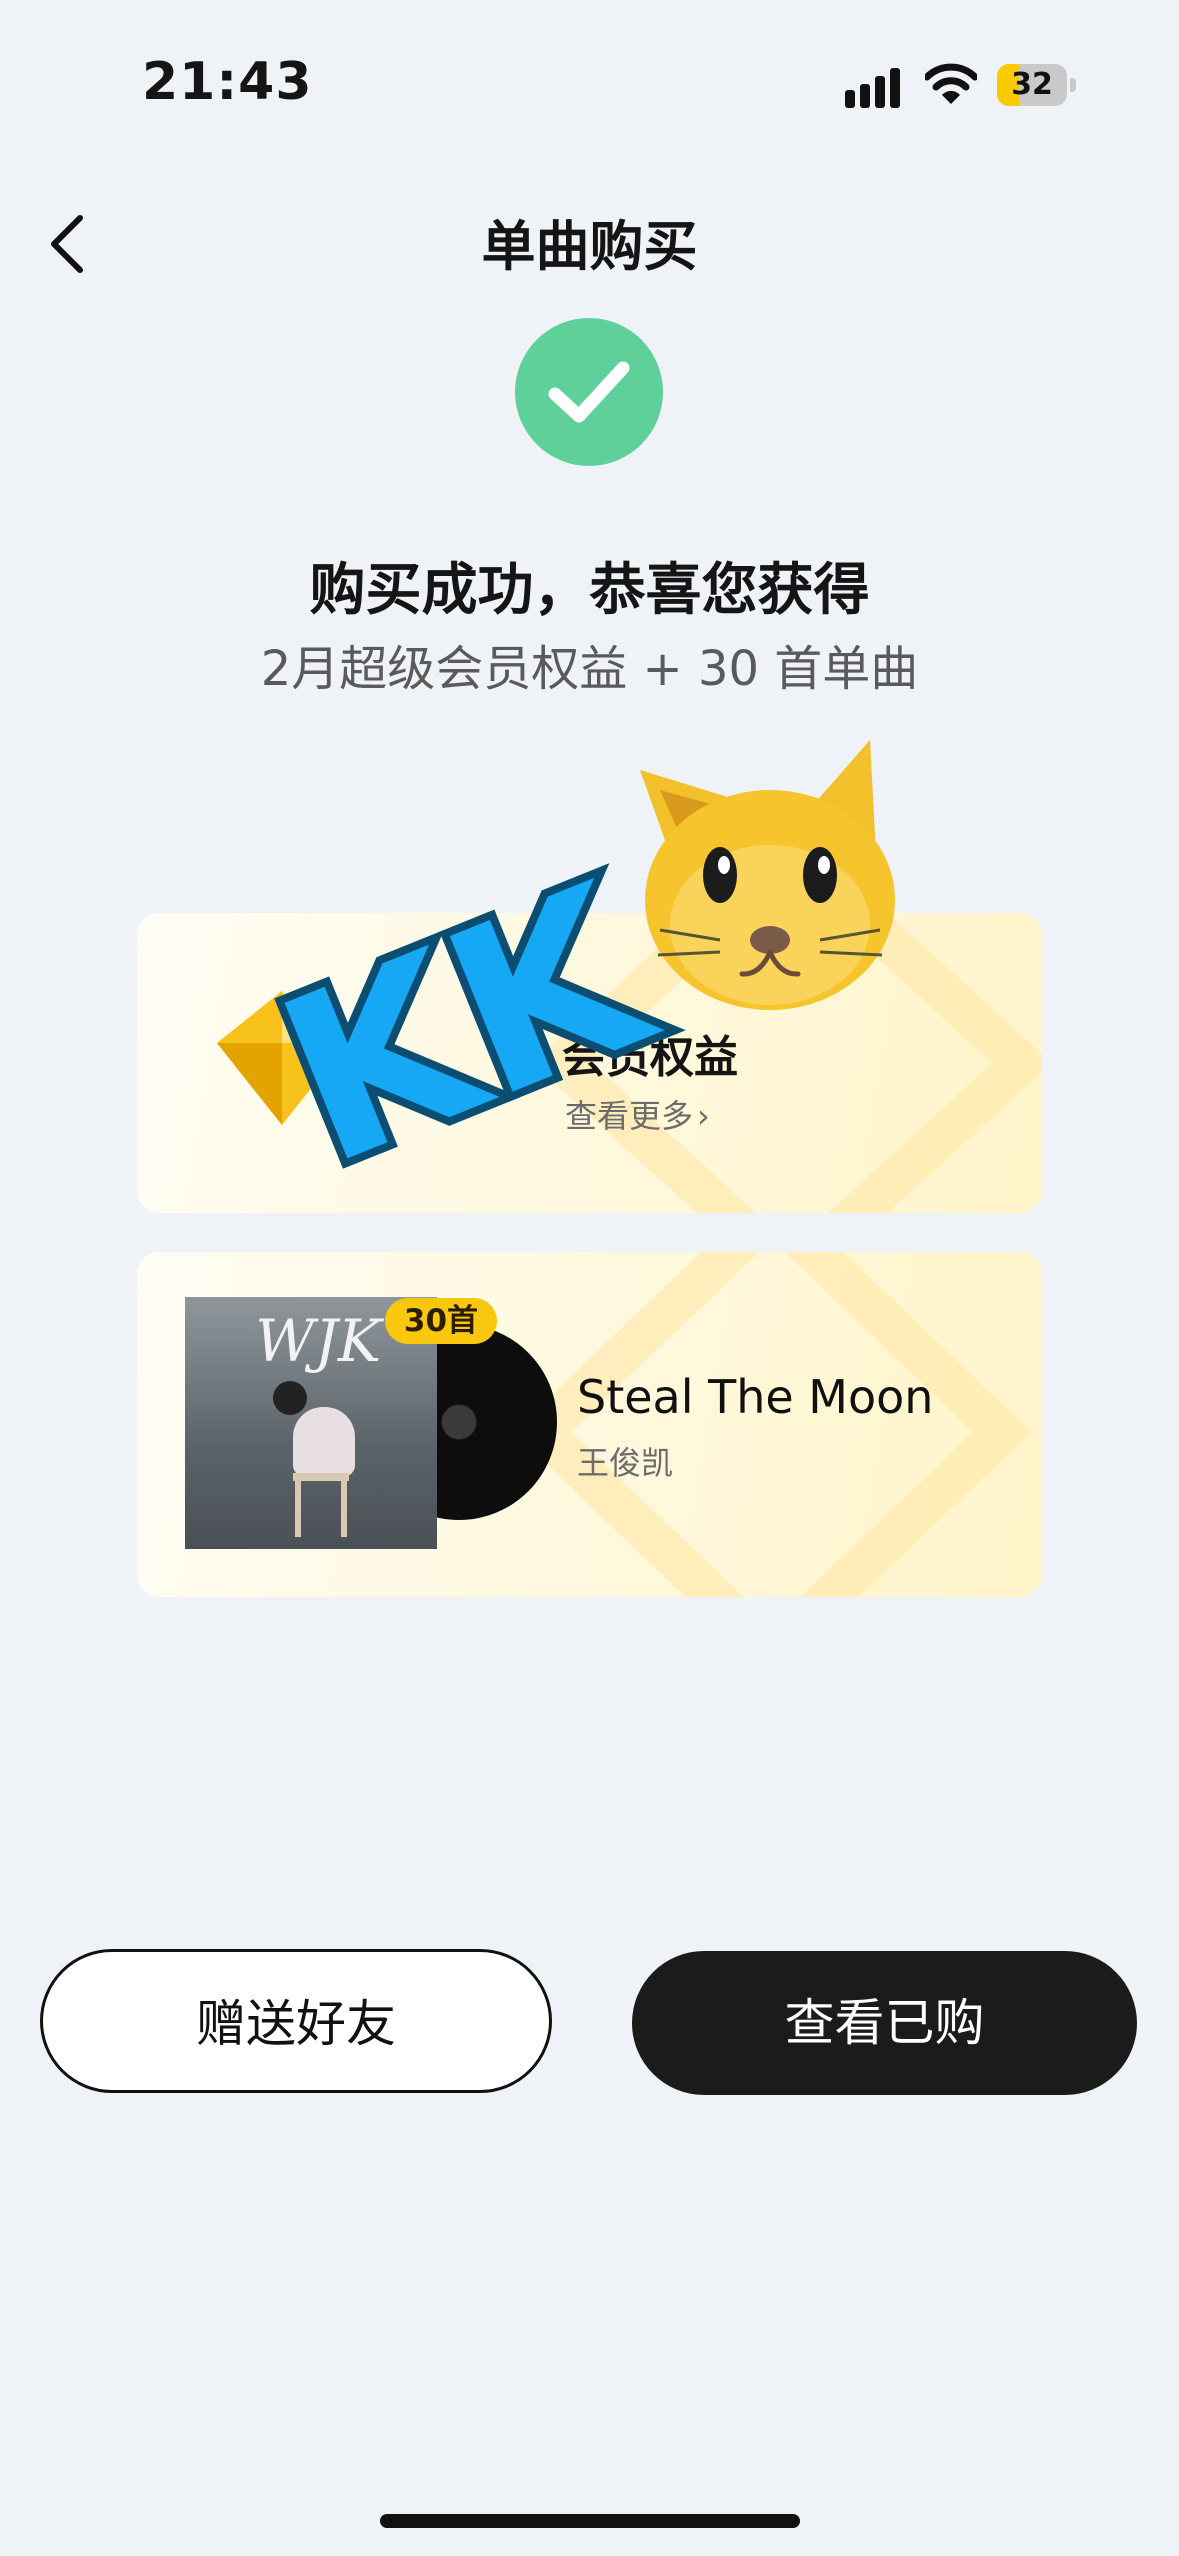 The width and height of the screenshot is (1179, 2556). What do you see at coordinates (441, 1321) in the screenshot?
I see `song-count-badge: 30首` at bounding box center [441, 1321].